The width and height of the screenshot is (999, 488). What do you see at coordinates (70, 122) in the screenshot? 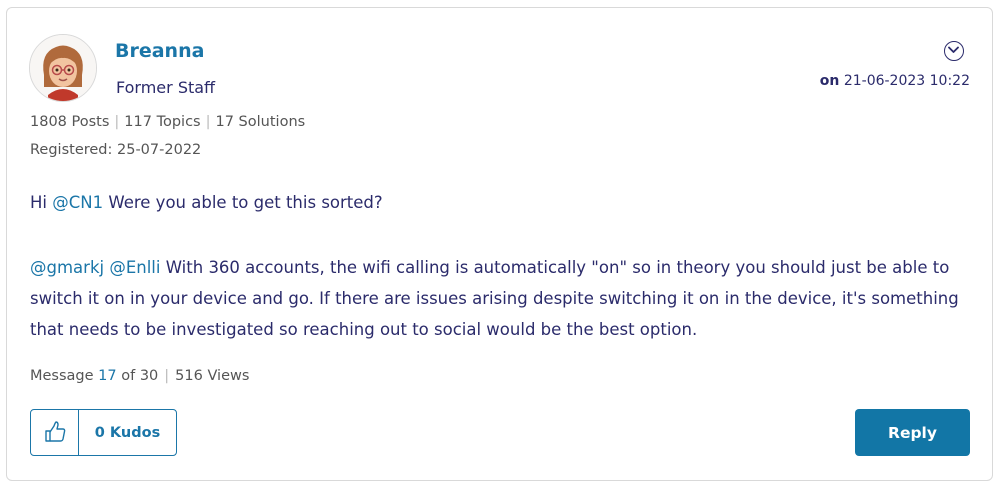
I see `author-posts: 1808 Posts` at bounding box center [70, 122].